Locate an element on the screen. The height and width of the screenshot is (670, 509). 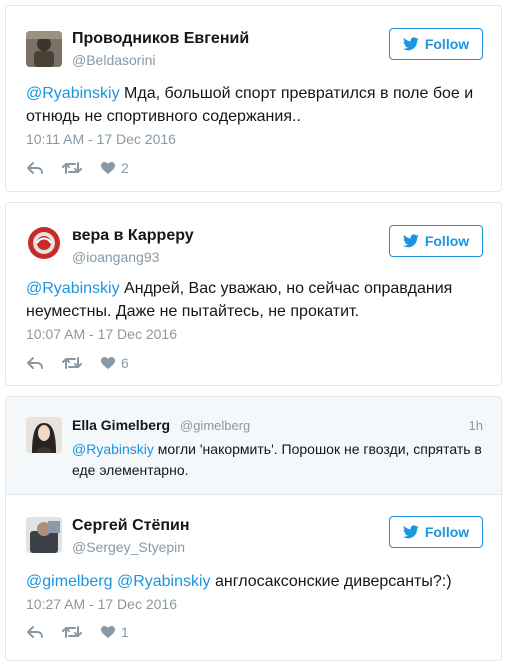
timestamp: 10:27 AM - 17 Dec 2016 is located at coordinates (101, 604).